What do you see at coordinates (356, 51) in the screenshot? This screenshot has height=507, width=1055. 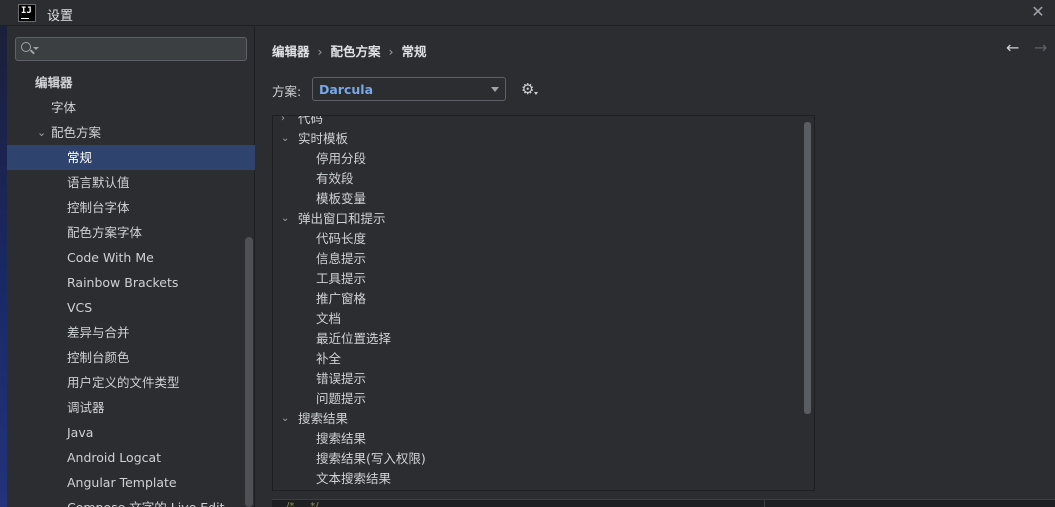 I see `breadcrumb-item: 配色方案` at bounding box center [356, 51].